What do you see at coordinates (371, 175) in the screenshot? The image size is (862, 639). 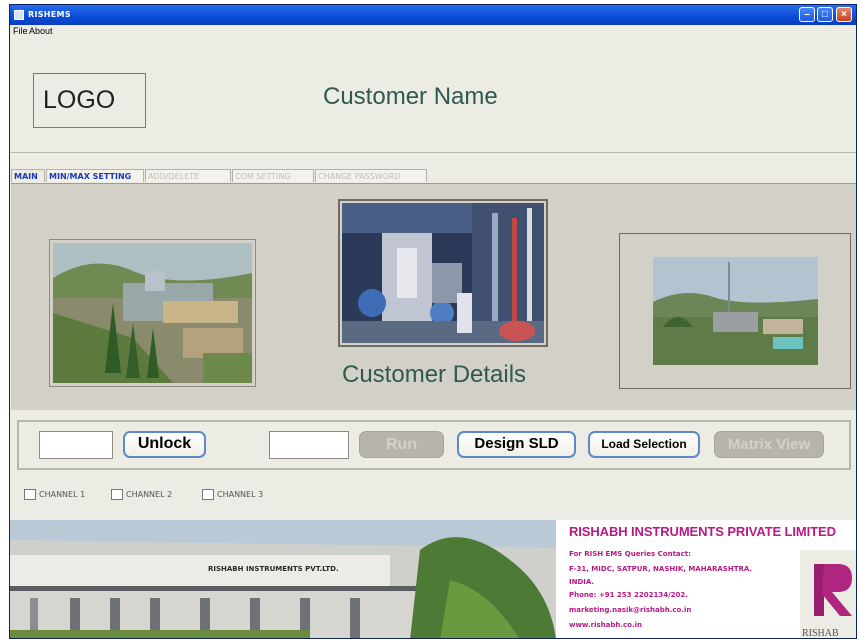 I see `tab-change-password: CHANGE PASSWORD` at bounding box center [371, 175].